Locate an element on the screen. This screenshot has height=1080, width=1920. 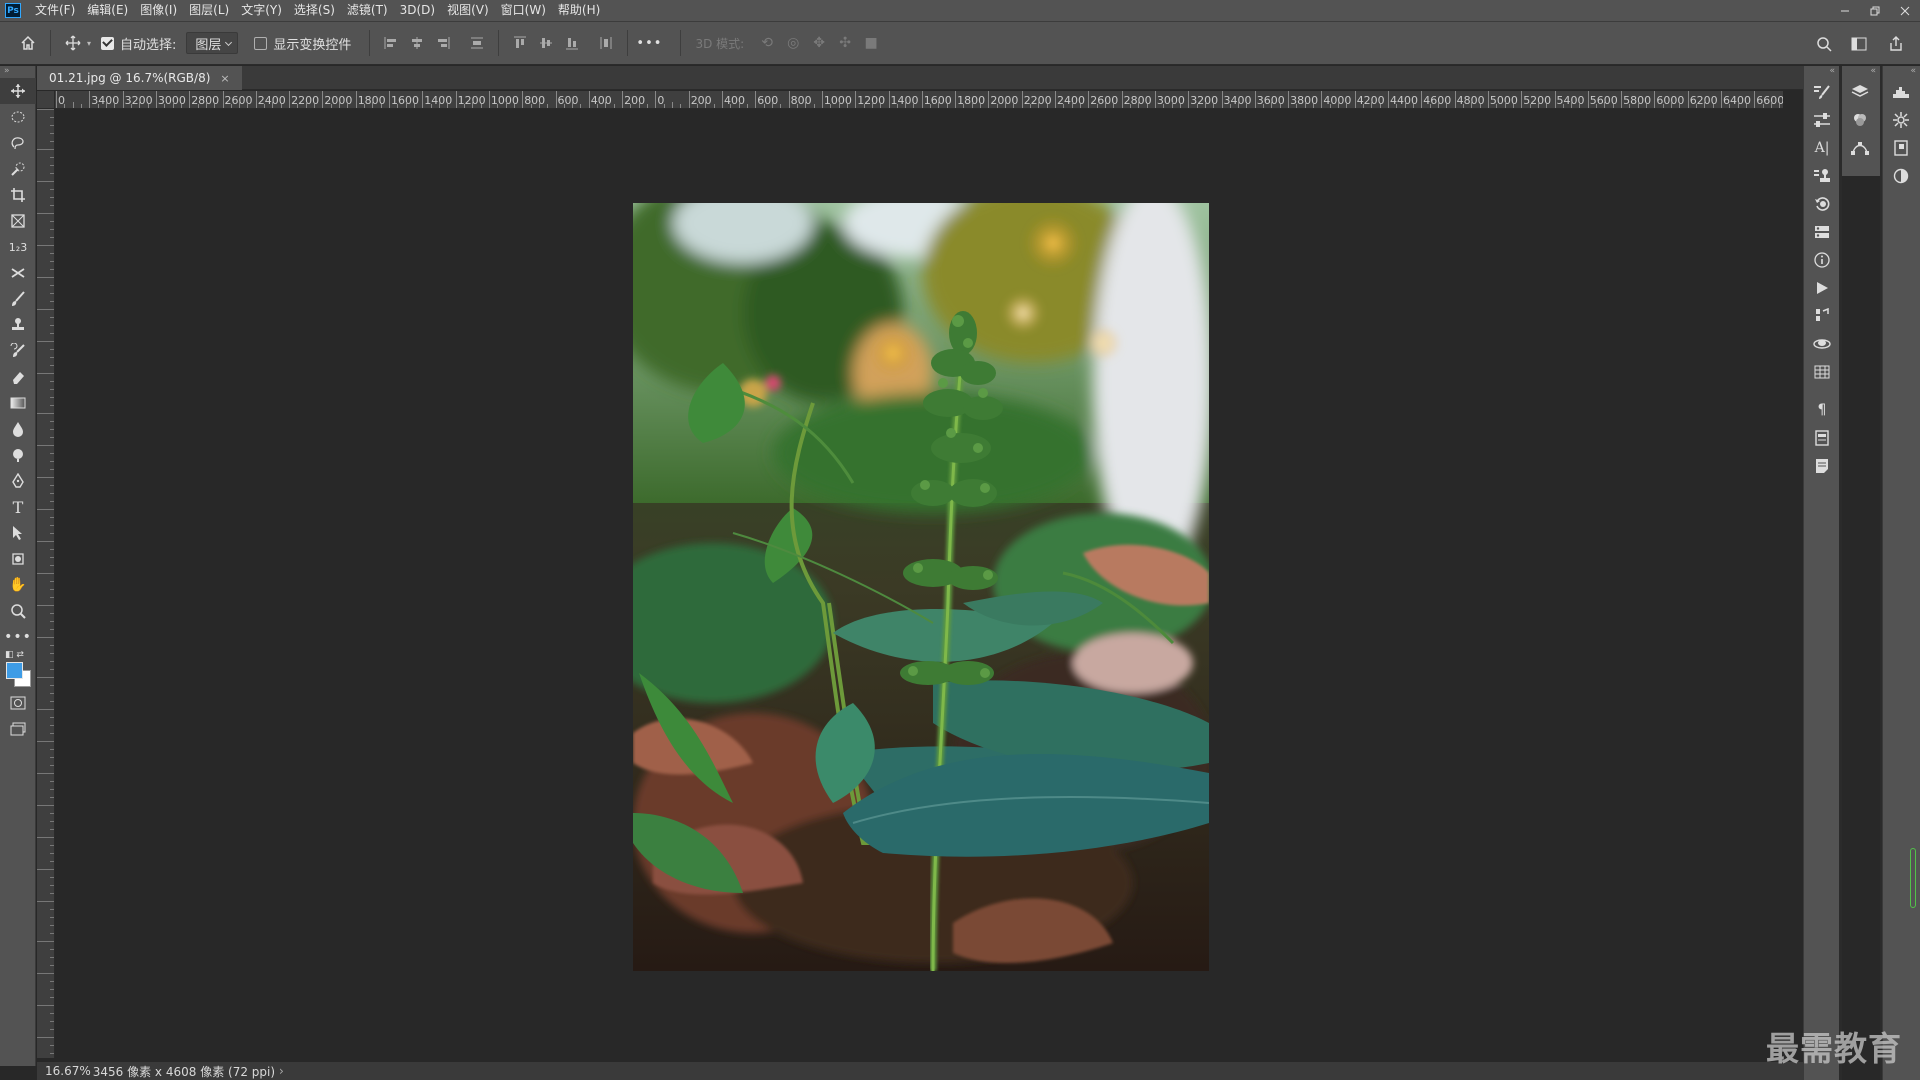
paragraph-icon: ¶ is located at coordinates (1822, 410).